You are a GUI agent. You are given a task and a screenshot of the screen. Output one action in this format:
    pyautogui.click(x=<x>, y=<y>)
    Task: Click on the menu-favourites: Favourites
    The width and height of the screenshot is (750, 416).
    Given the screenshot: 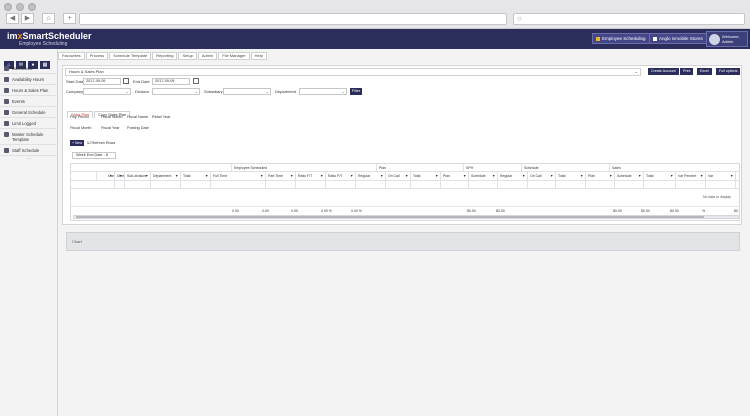 What is the action you would take?
    pyautogui.click(x=71, y=56)
    